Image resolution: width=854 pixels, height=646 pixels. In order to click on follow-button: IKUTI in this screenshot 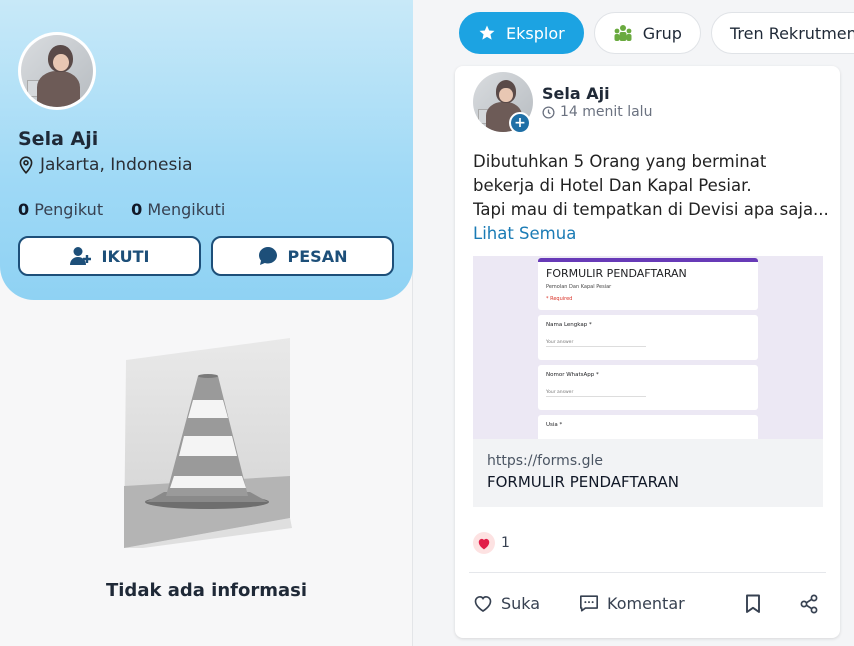, I will do `click(109, 256)`.